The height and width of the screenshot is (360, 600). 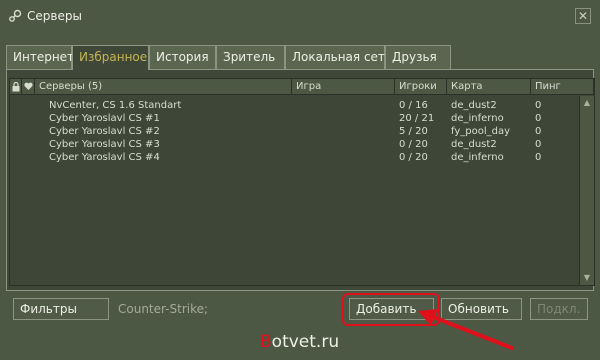 I want to click on tab-lan: Локальная сеть, so click(x=338, y=57).